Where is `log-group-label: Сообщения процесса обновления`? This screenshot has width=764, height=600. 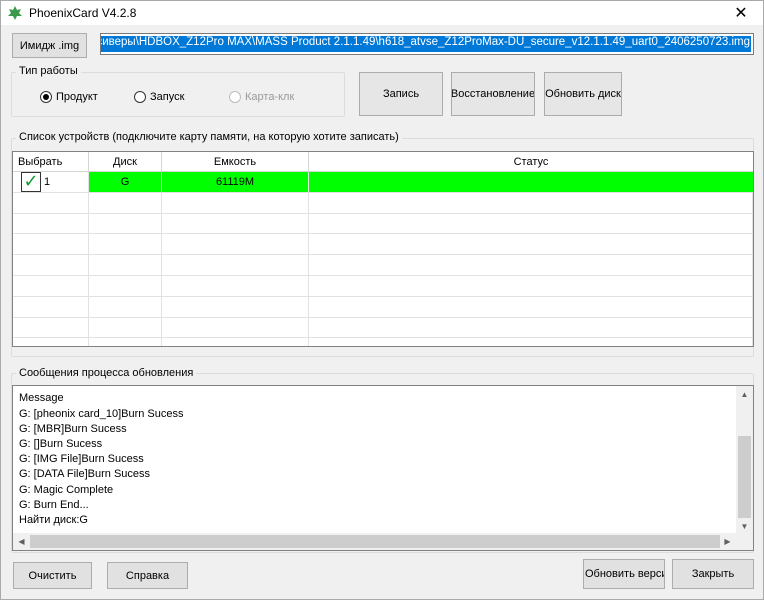
log-group-label: Сообщения процесса обновления is located at coordinates (106, 373).